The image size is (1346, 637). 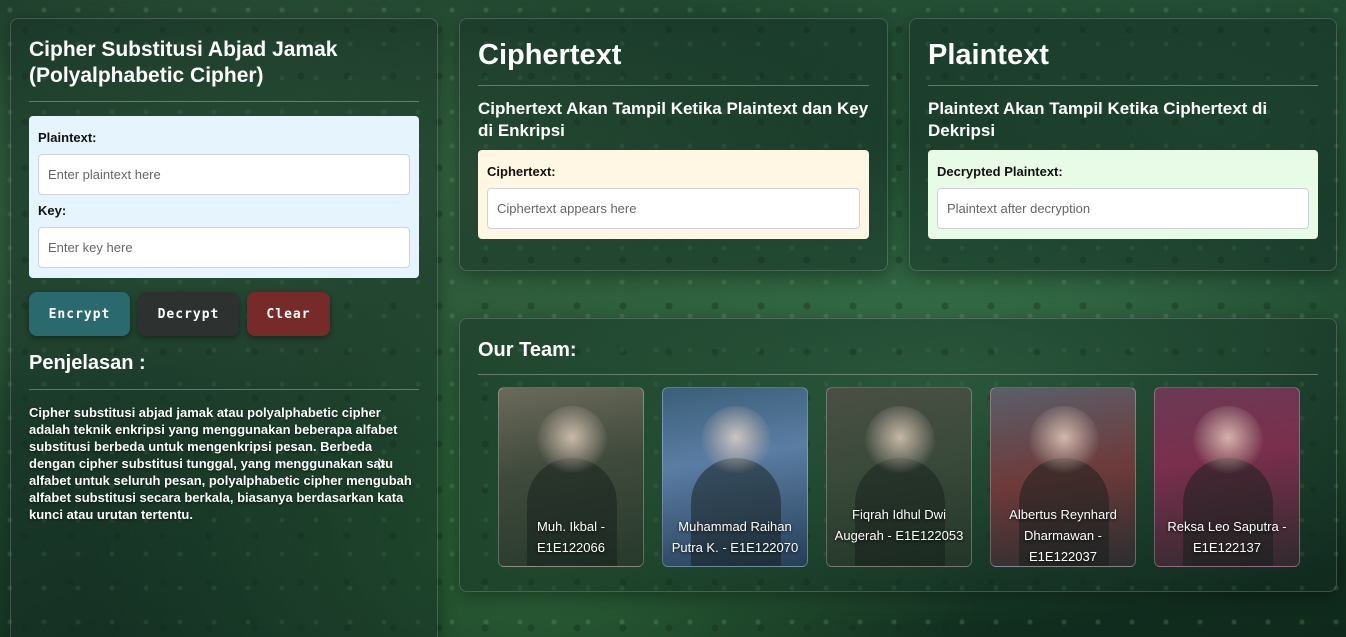 I want to click on member-name: Muh. Ikbal - E1E122066, so click(x=571, y=537).